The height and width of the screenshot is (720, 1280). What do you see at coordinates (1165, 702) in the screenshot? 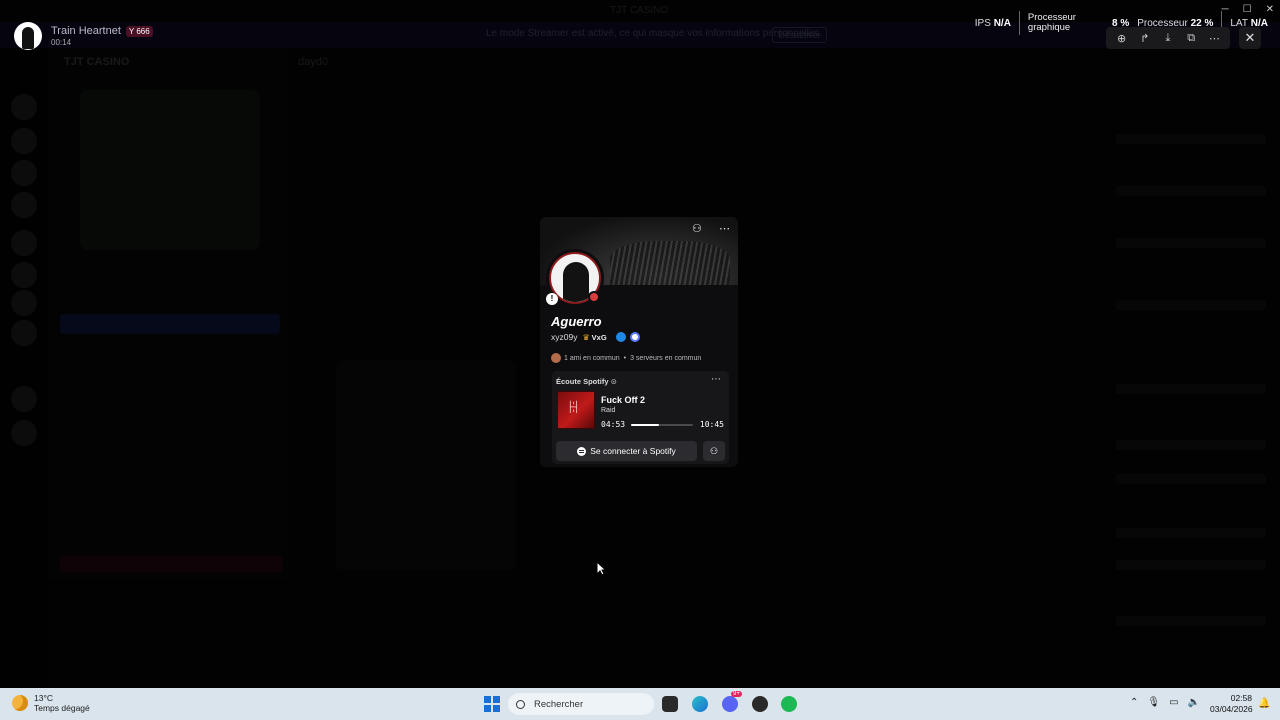
I see `system-tray: ⌃ 🎙 ▭ 🔈` at bounding box center [1165, 702].